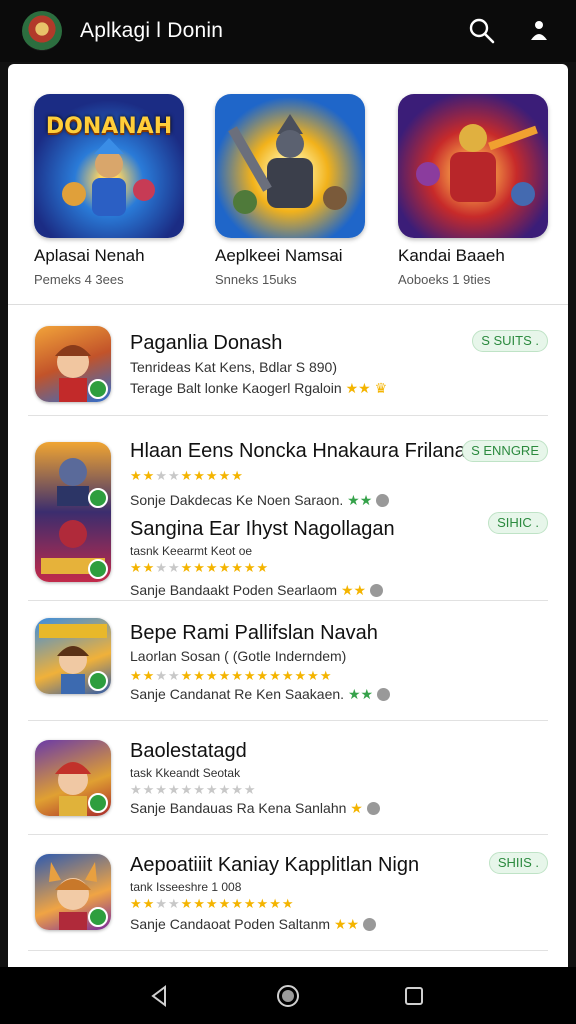 The width and height of the screenshot is (576, 1024). Describe the element at coordinates (451, 255) in the screenshot. I see `featured-name: Kandai Baaeh` at that location.